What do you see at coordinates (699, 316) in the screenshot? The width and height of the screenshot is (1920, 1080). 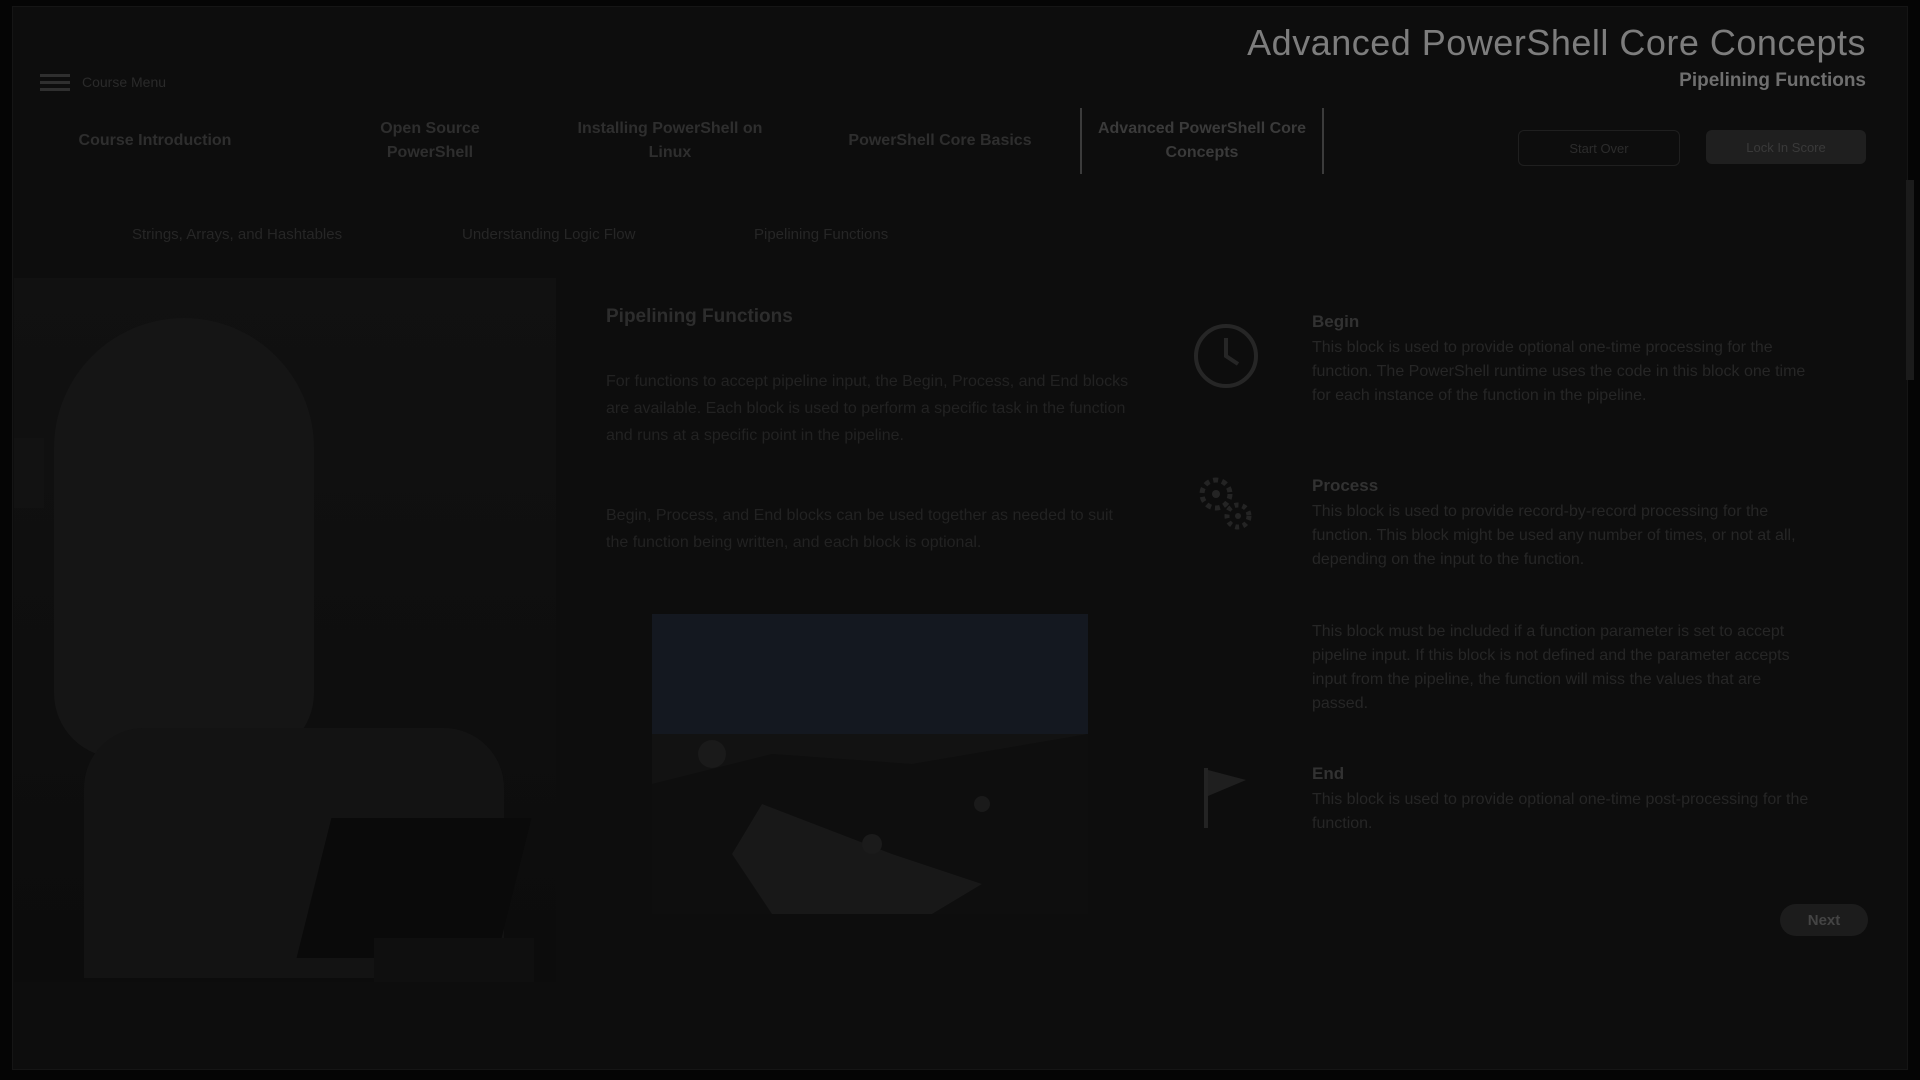 I see `content-title: Pipelining Functions` at bounding box center [699, 316].